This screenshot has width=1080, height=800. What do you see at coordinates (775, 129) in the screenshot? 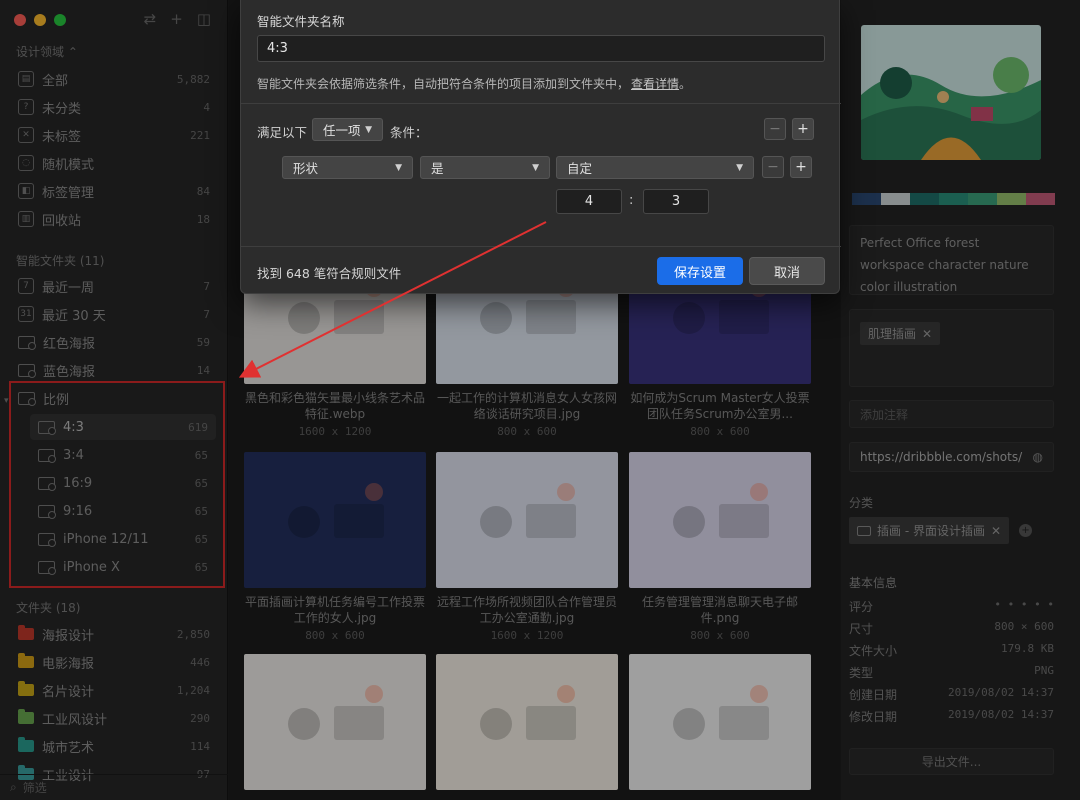
I see `remove-group-button: −` at bounding box center [775, 129].